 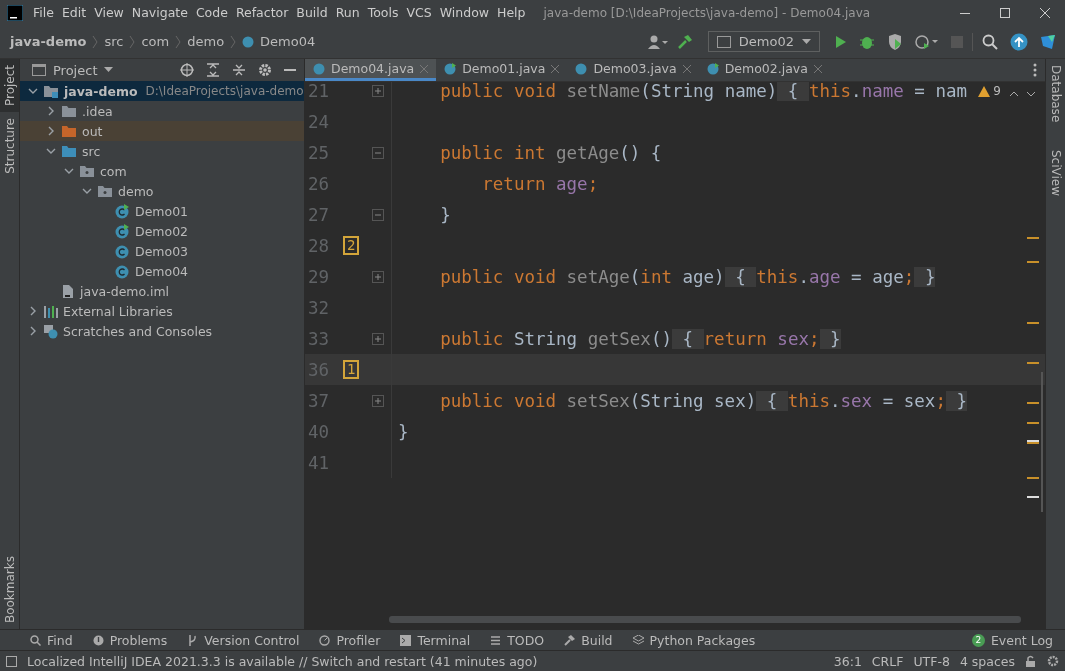 What do you see at coordinates (130, 640) in the screenshot?
I see `tool-window-button: Problems` at bounding box center [130, 640].